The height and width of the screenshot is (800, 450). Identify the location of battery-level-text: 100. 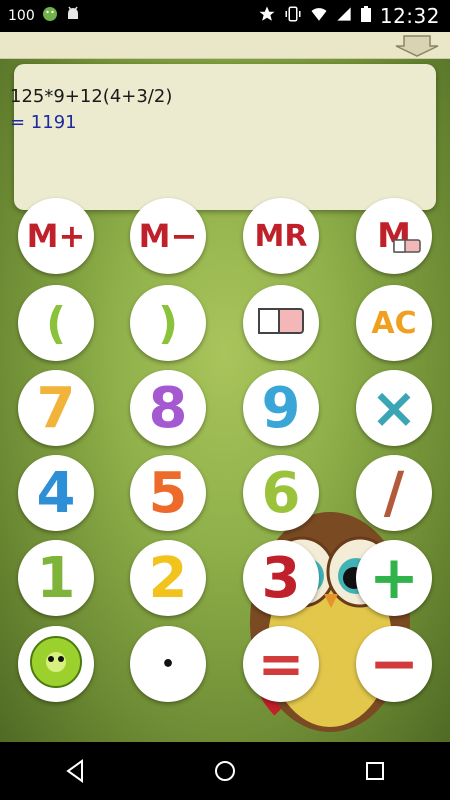
(21, 16).